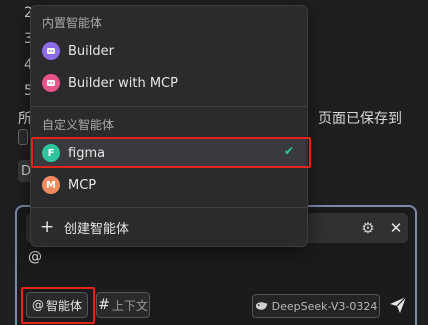  I want to click on deepseek-icon, so click(261, 306).